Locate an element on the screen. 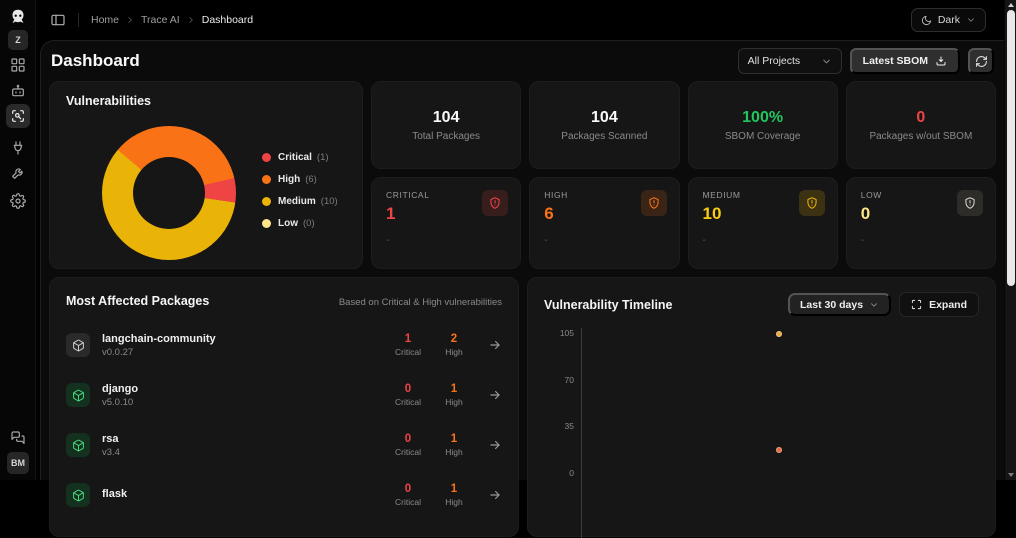 This screenshot has height=538, width=1016. vulnerability-donut is located at coordinates (169, 193).